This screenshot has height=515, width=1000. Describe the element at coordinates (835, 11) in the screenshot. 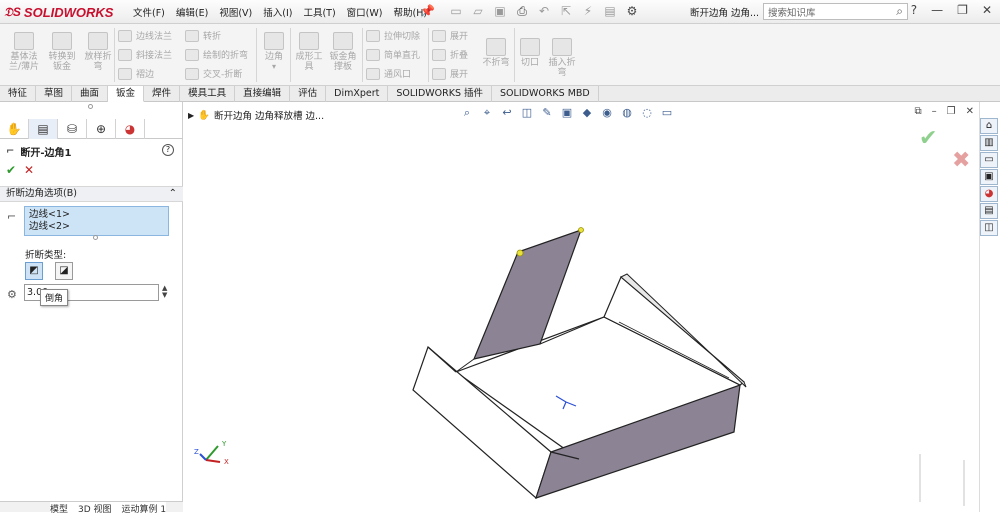

I see `search-input: 搜索知识库 ⌕` at that location.